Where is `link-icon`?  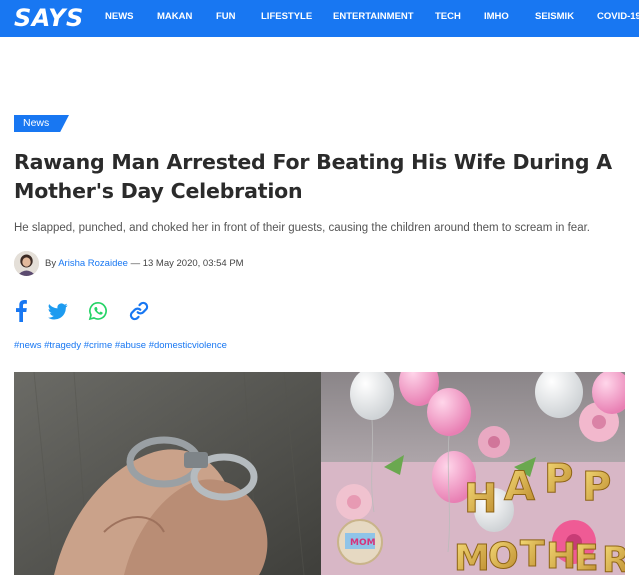 link-icon is located at coordinates (139, 311).